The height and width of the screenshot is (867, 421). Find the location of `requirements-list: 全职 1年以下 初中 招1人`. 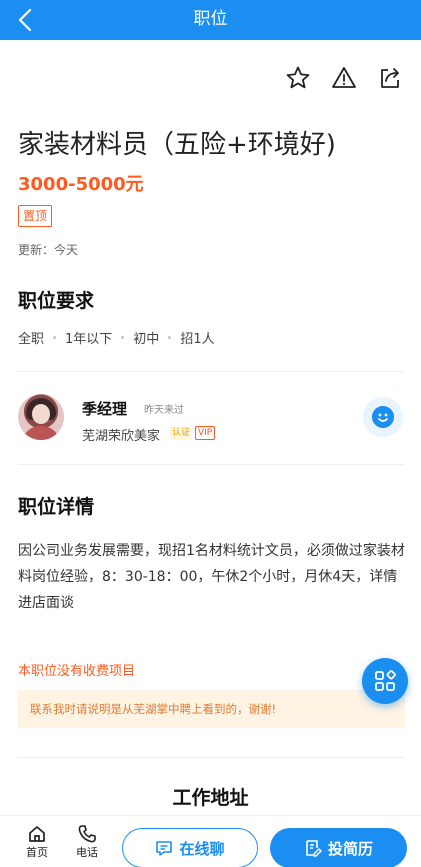

requirements-list: 全职 1年以下 初中 招1人 is located at coordinates (116, 337).